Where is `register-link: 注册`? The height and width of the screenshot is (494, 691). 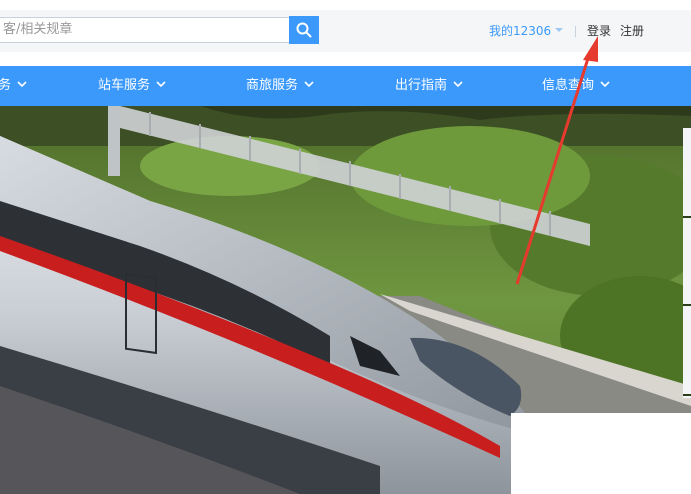
register-link: 注册 is located at coordinates (632, 30).